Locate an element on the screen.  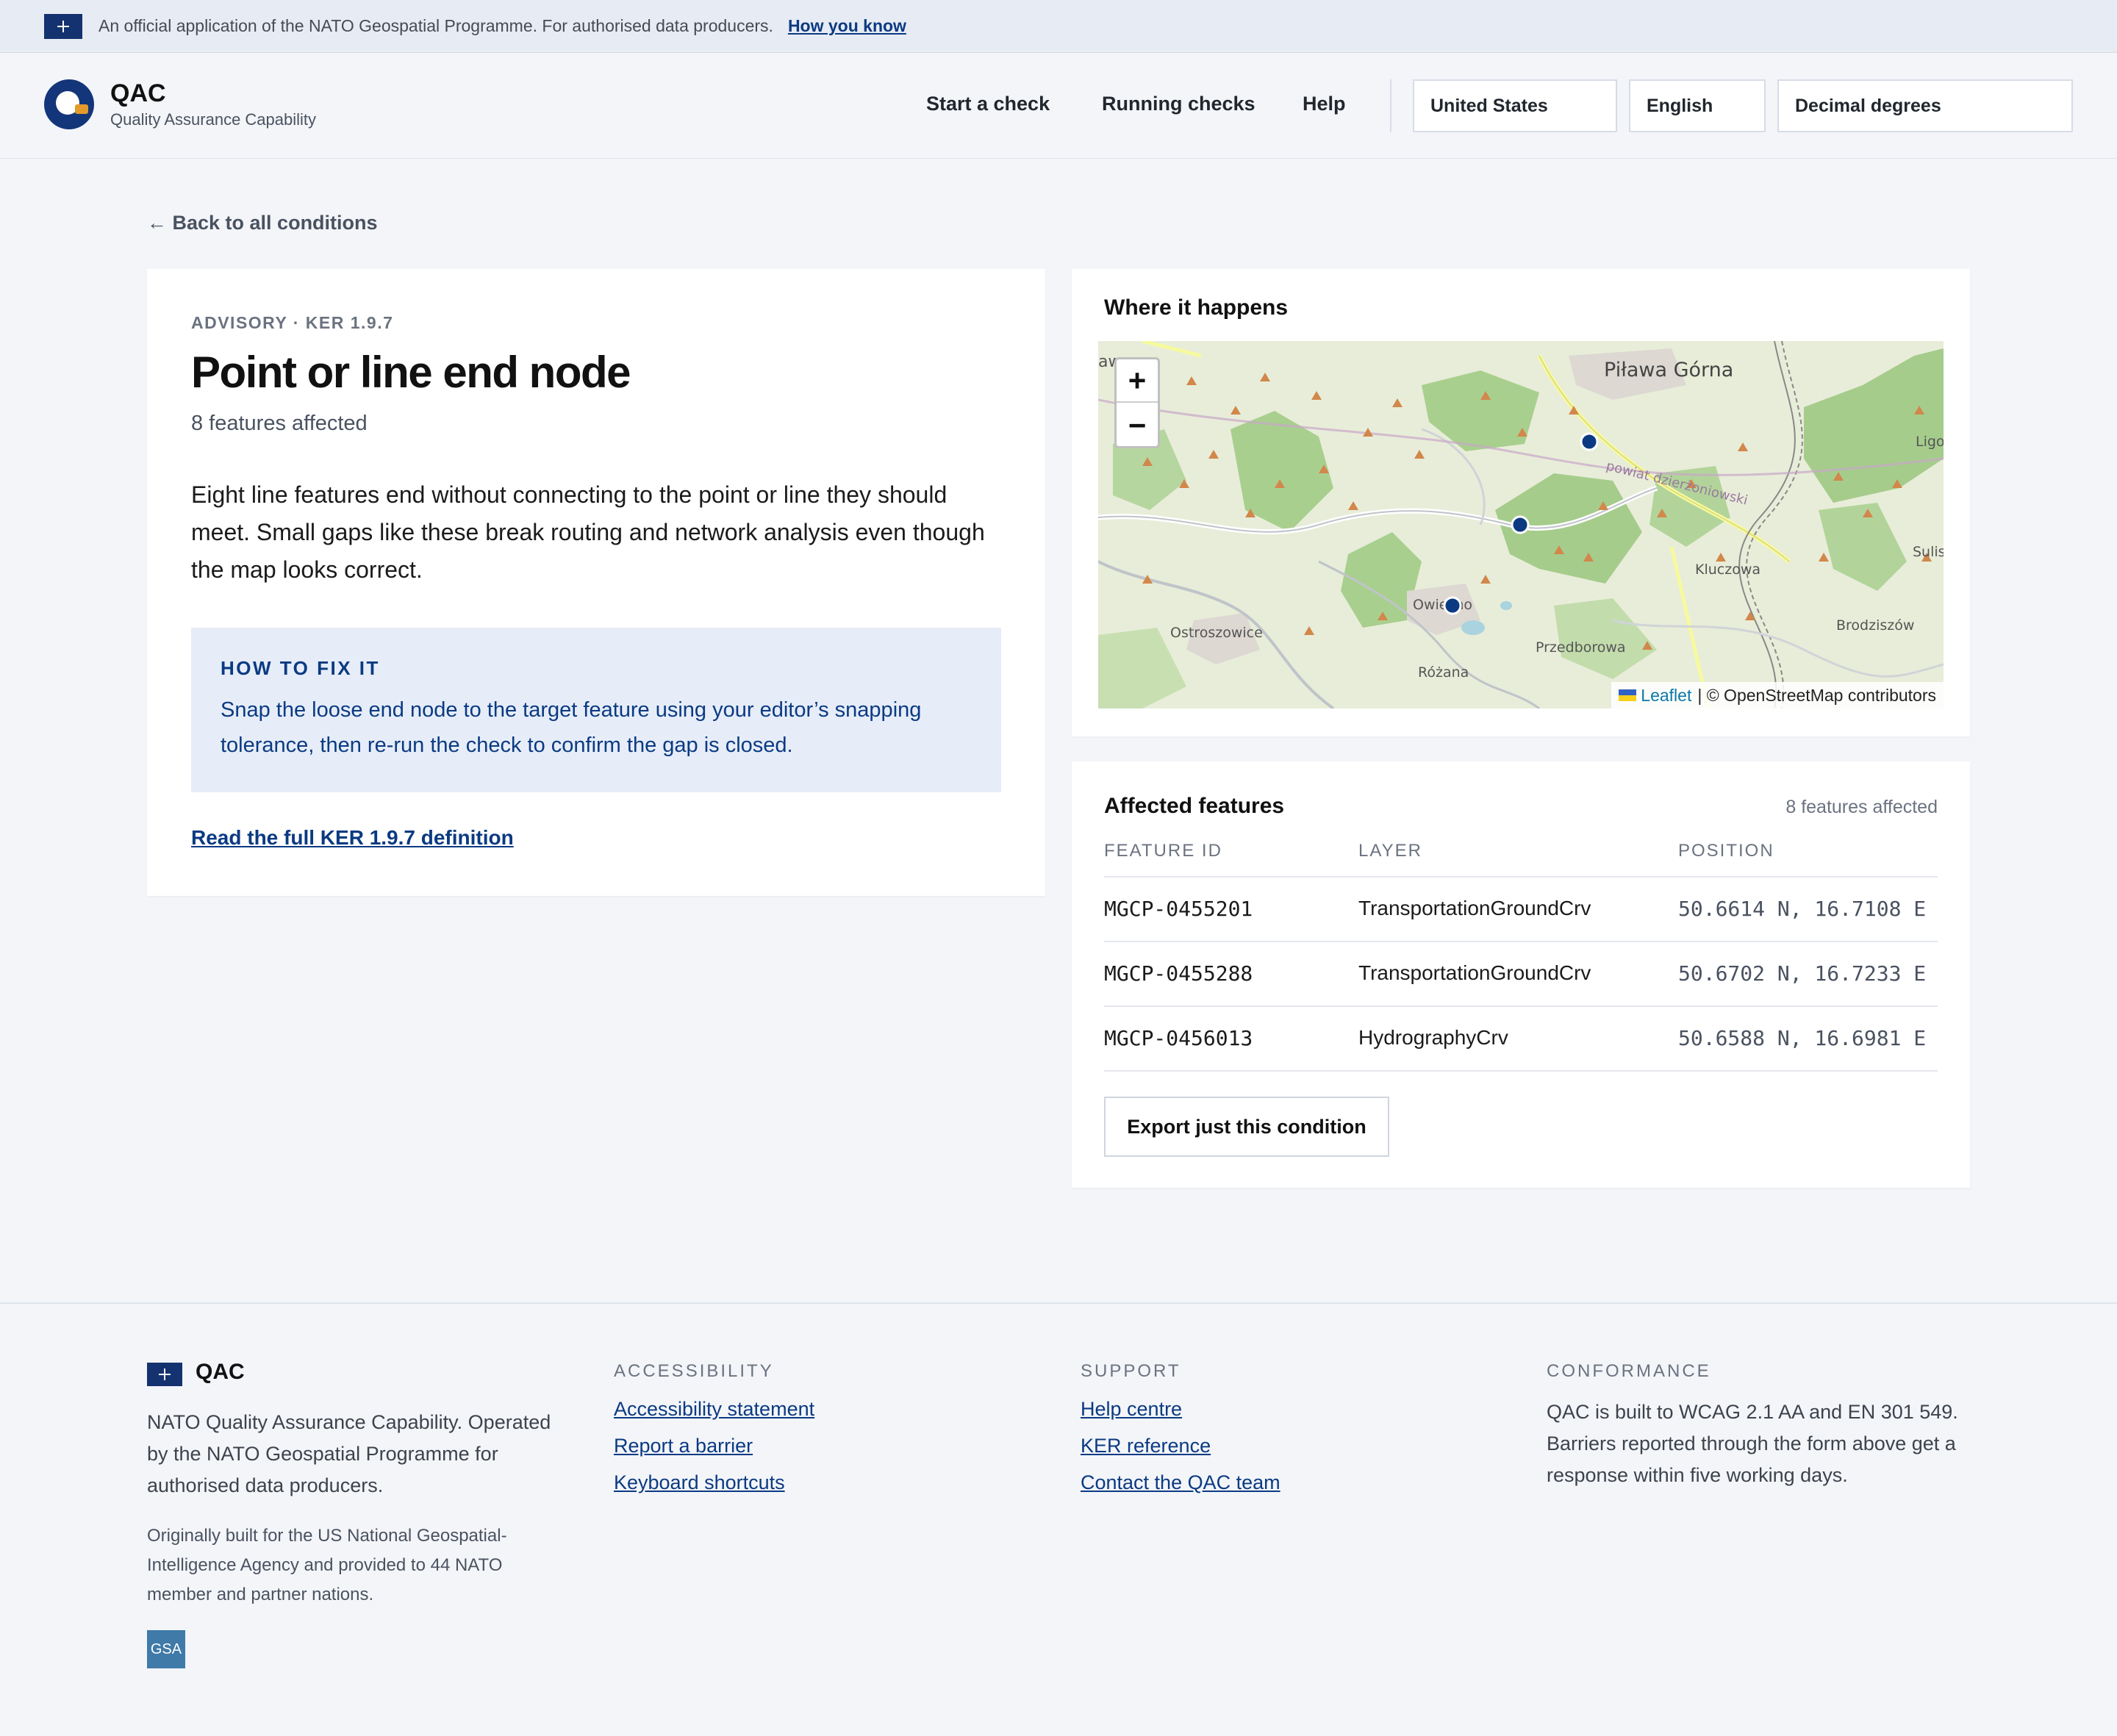
ukraine-flag-icon is located at coordinates (1628, 695).